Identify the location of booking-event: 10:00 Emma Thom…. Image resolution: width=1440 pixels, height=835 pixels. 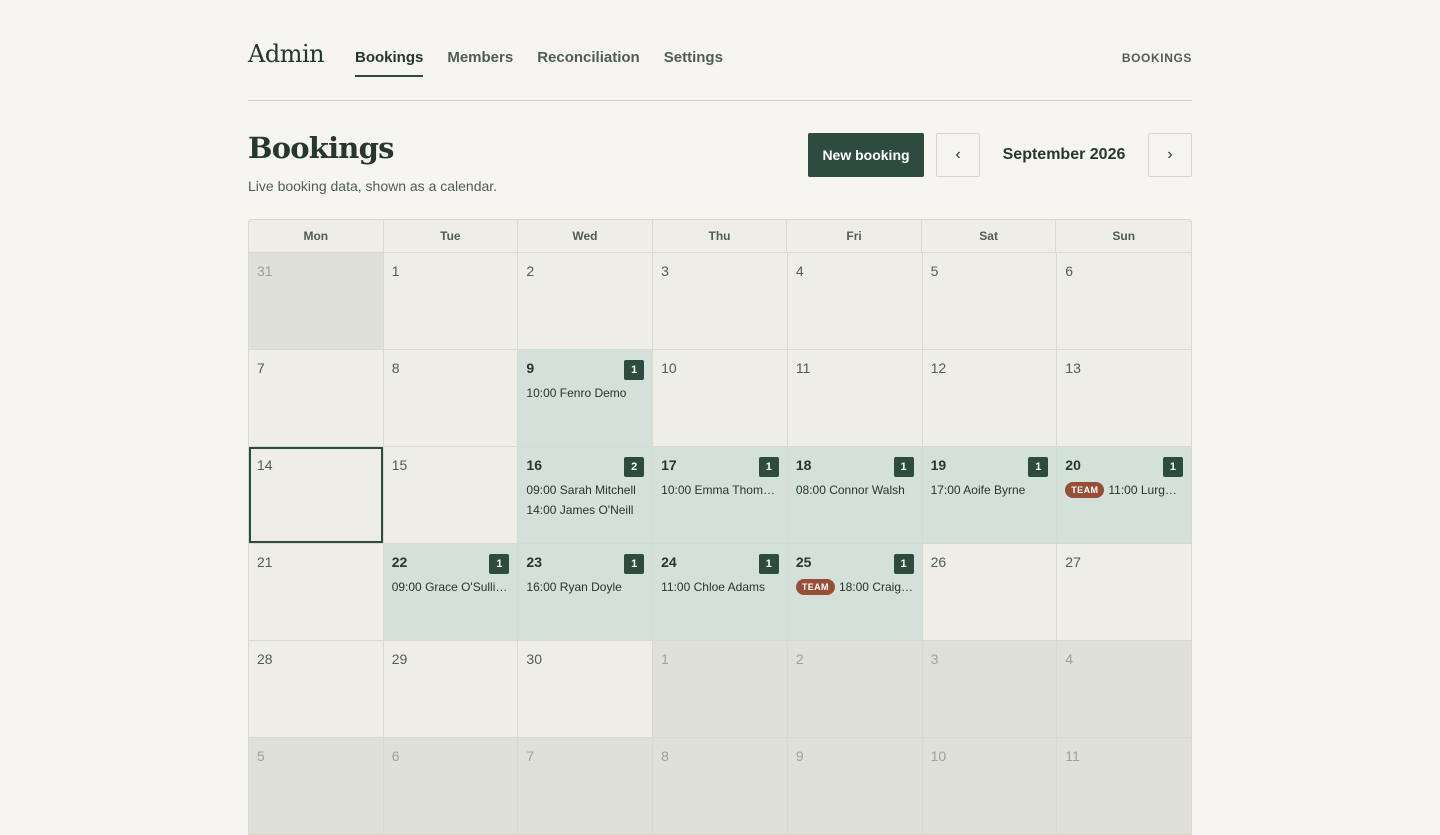
(720, 490).